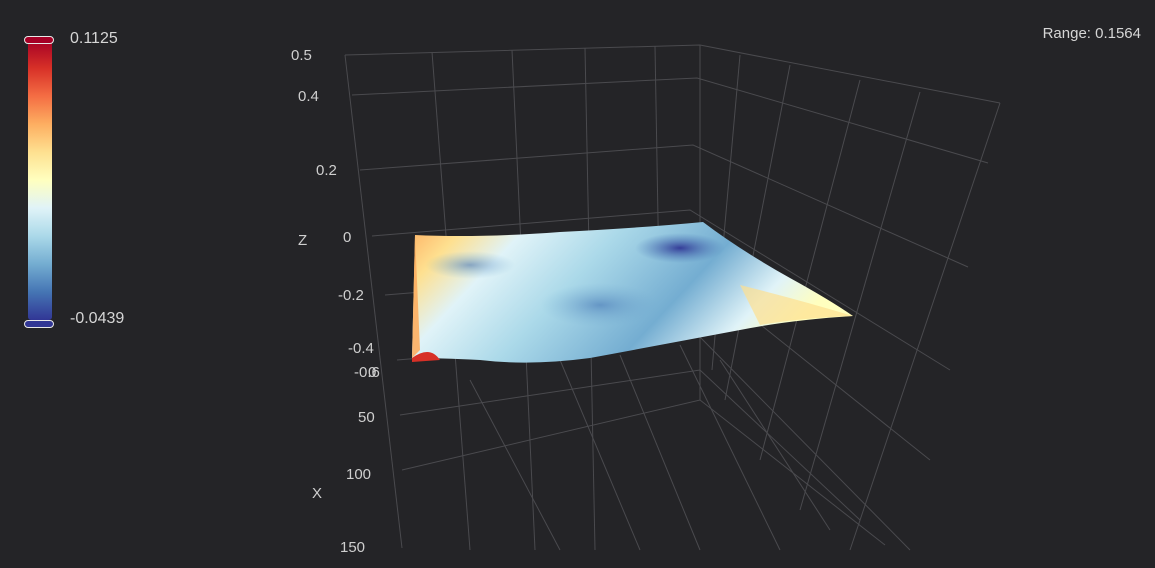 This screenshot has height=568, width=1155. I want to click on surface-mesh, so click(632, 292).